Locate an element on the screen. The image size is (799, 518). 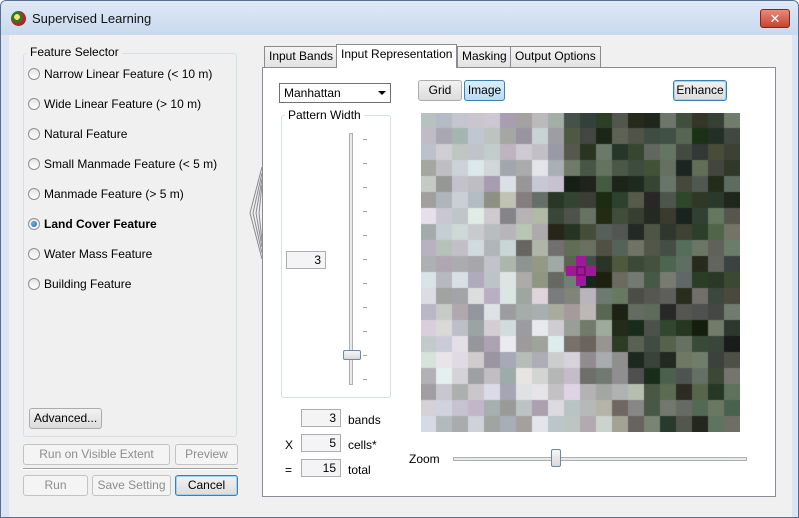
feature-radio-item: Wide Linear Feature (> 10 m) is located at coordinates (114, 105).